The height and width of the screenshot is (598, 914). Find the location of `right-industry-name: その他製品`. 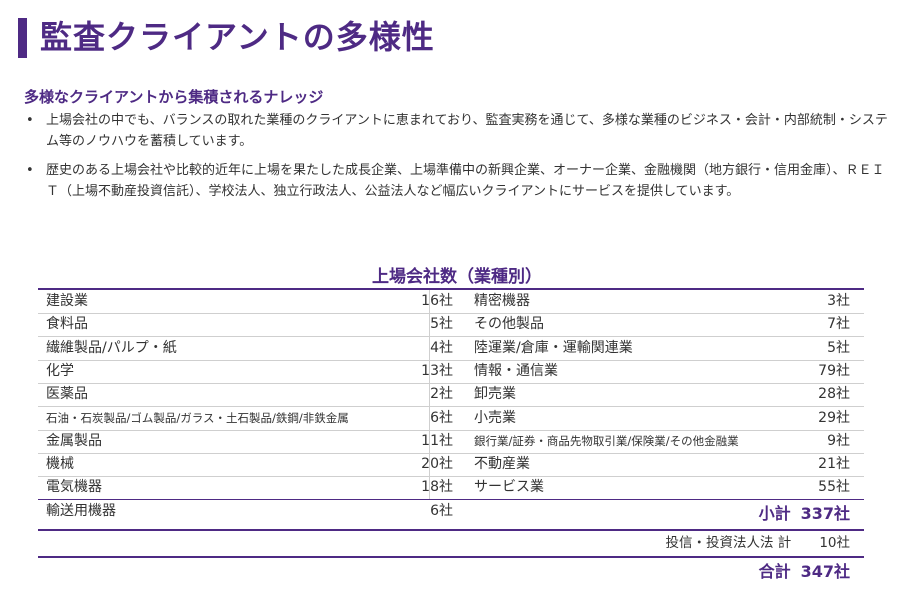

right-industry-name: その他製品 is located at coordinates (509, 324).